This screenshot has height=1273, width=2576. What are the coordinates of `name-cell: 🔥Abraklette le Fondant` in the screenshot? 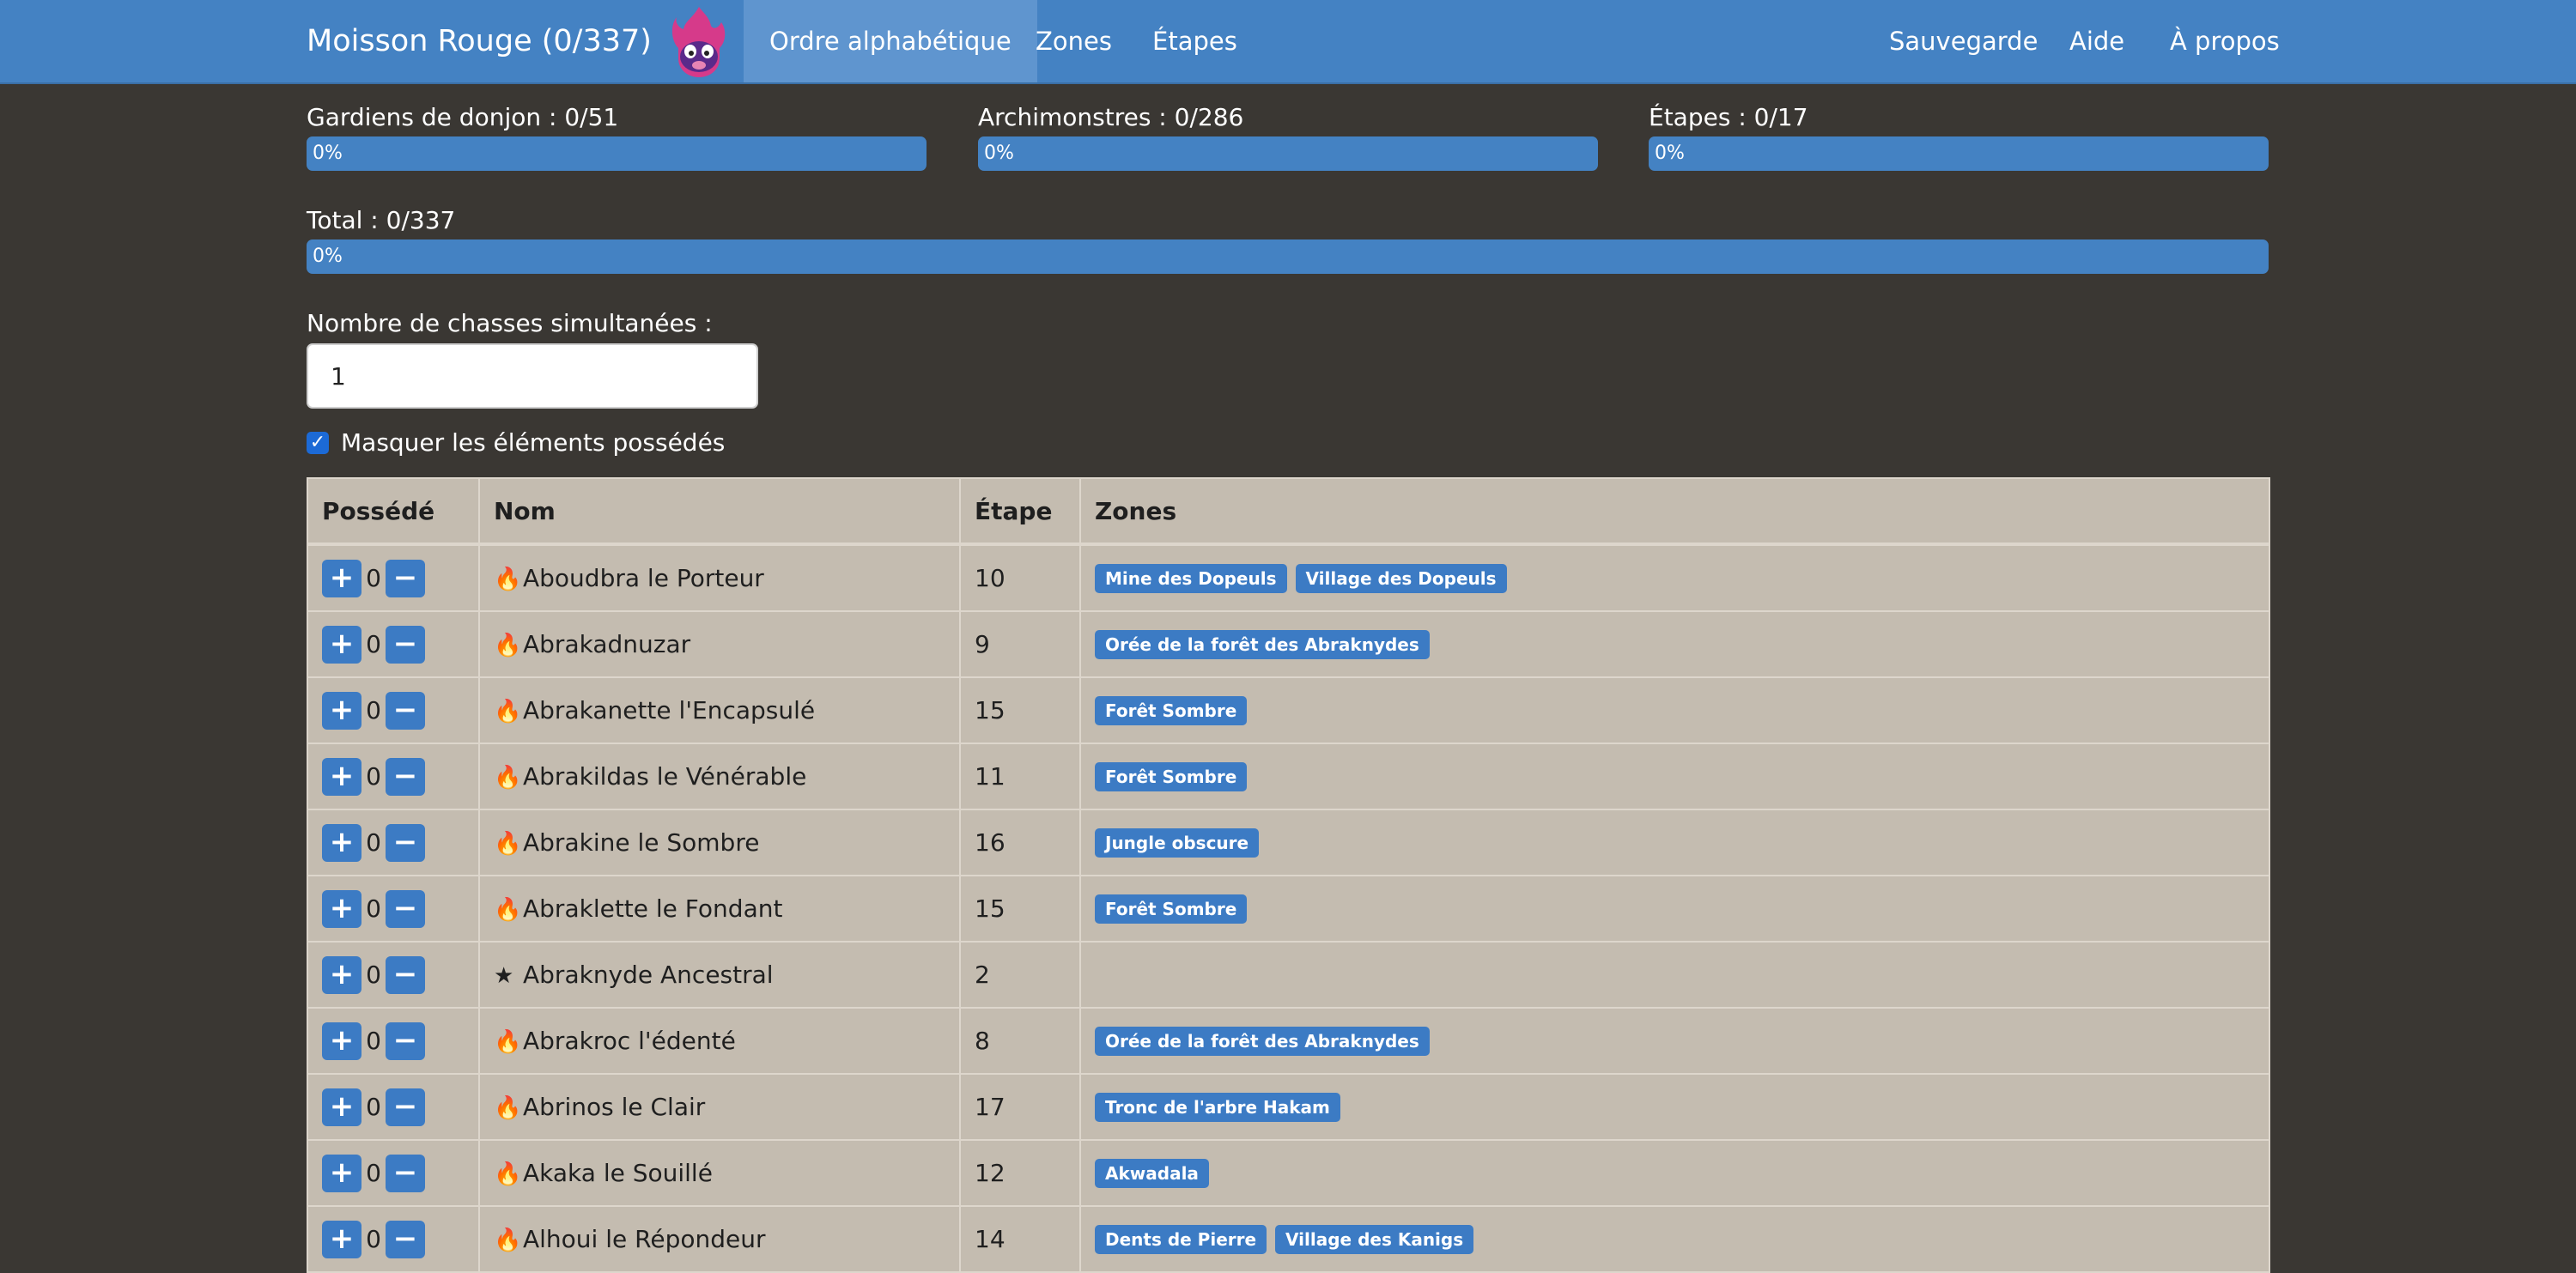 It's located at (719, 909).